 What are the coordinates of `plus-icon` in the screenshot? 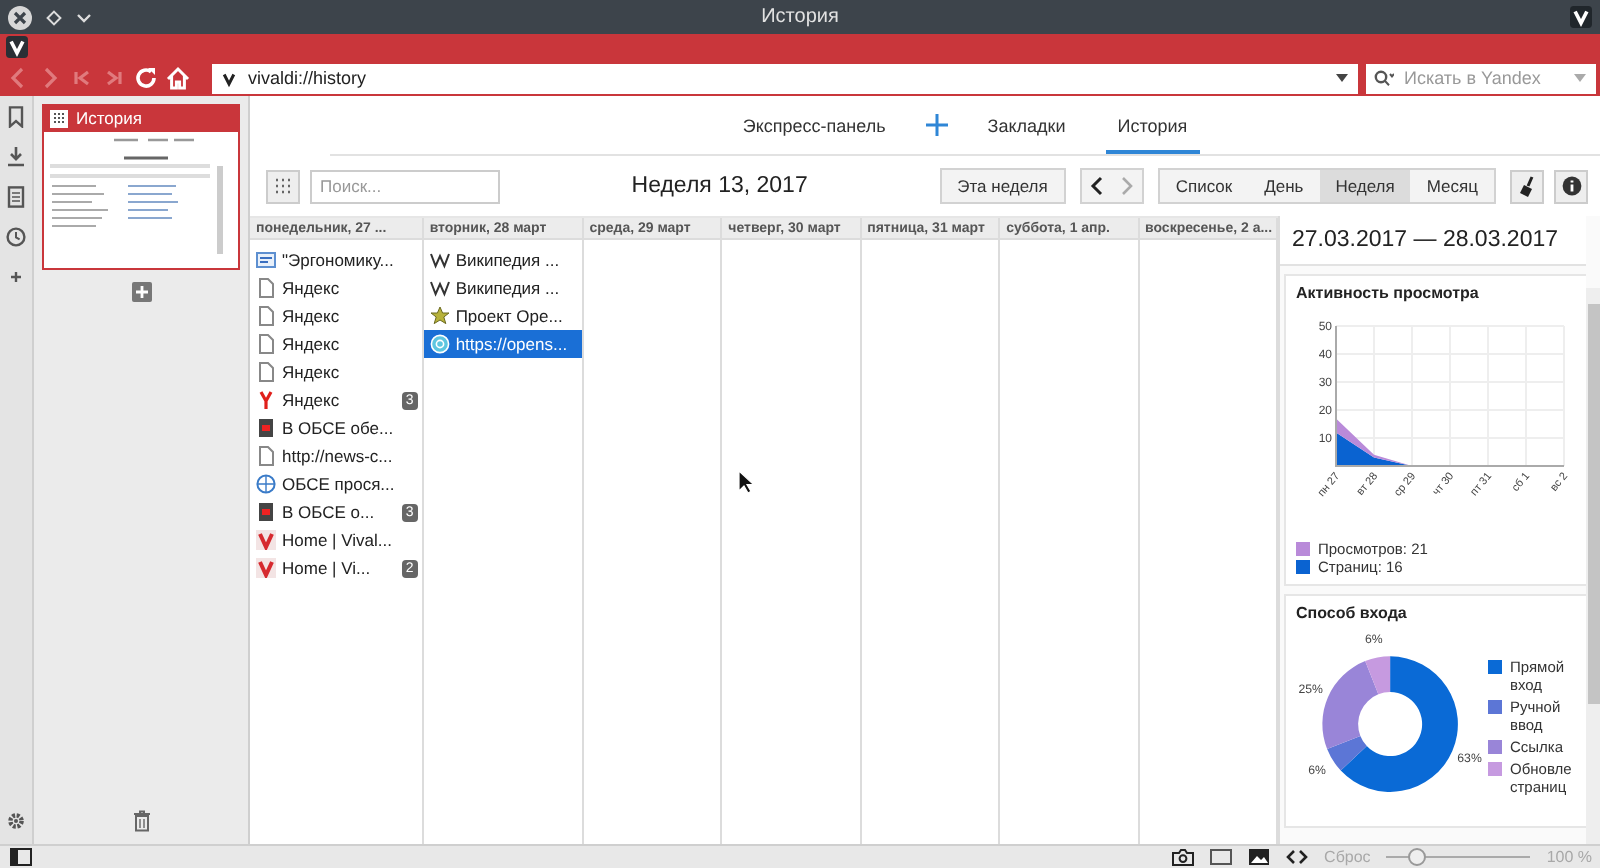 It's located at (16, 277).